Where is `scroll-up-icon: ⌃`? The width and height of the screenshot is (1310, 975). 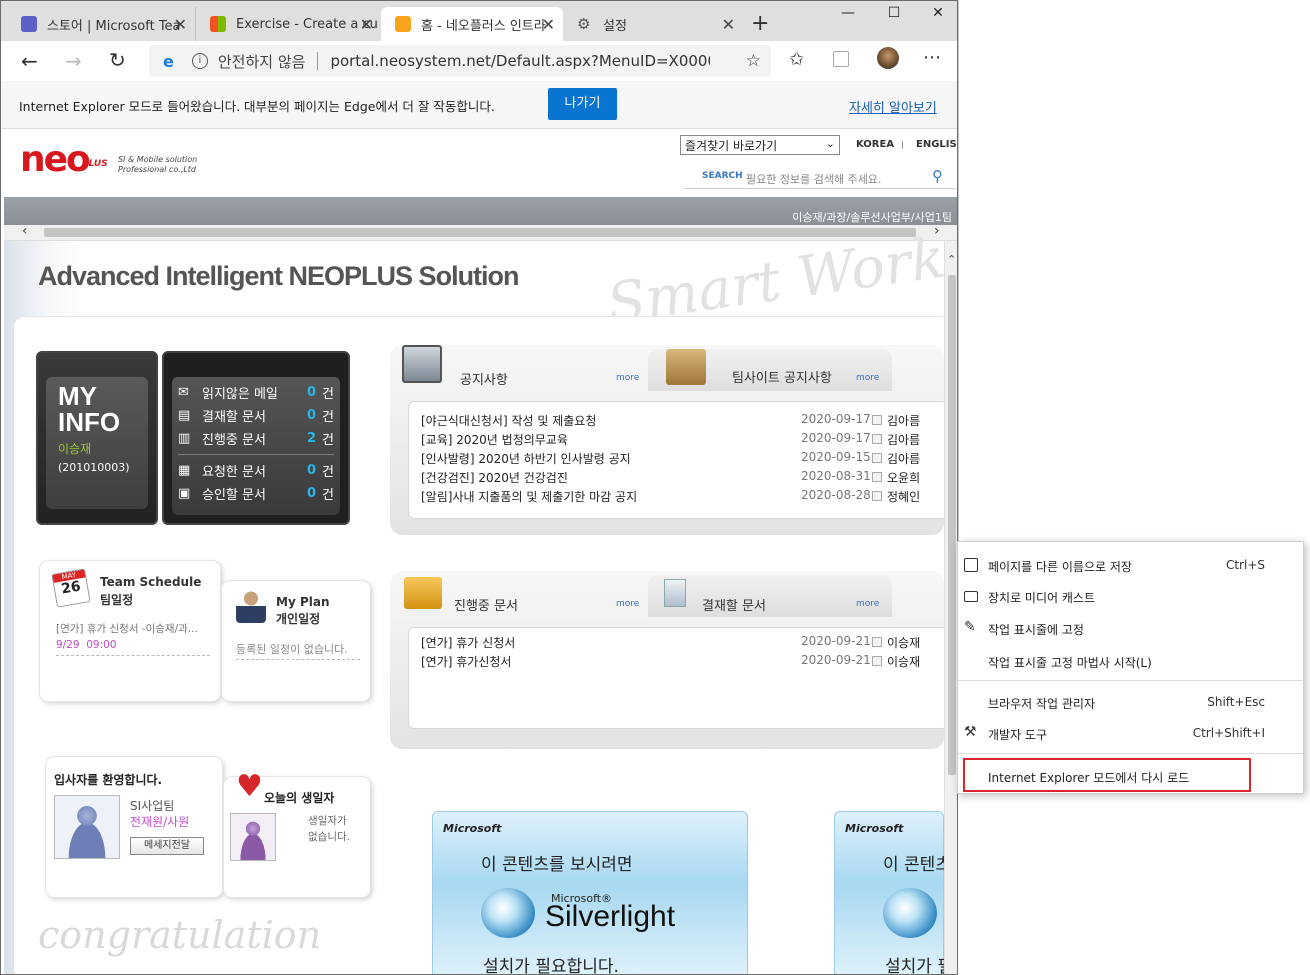 scroll-up-icon: ⌃ is located at coordinates (951, 259).